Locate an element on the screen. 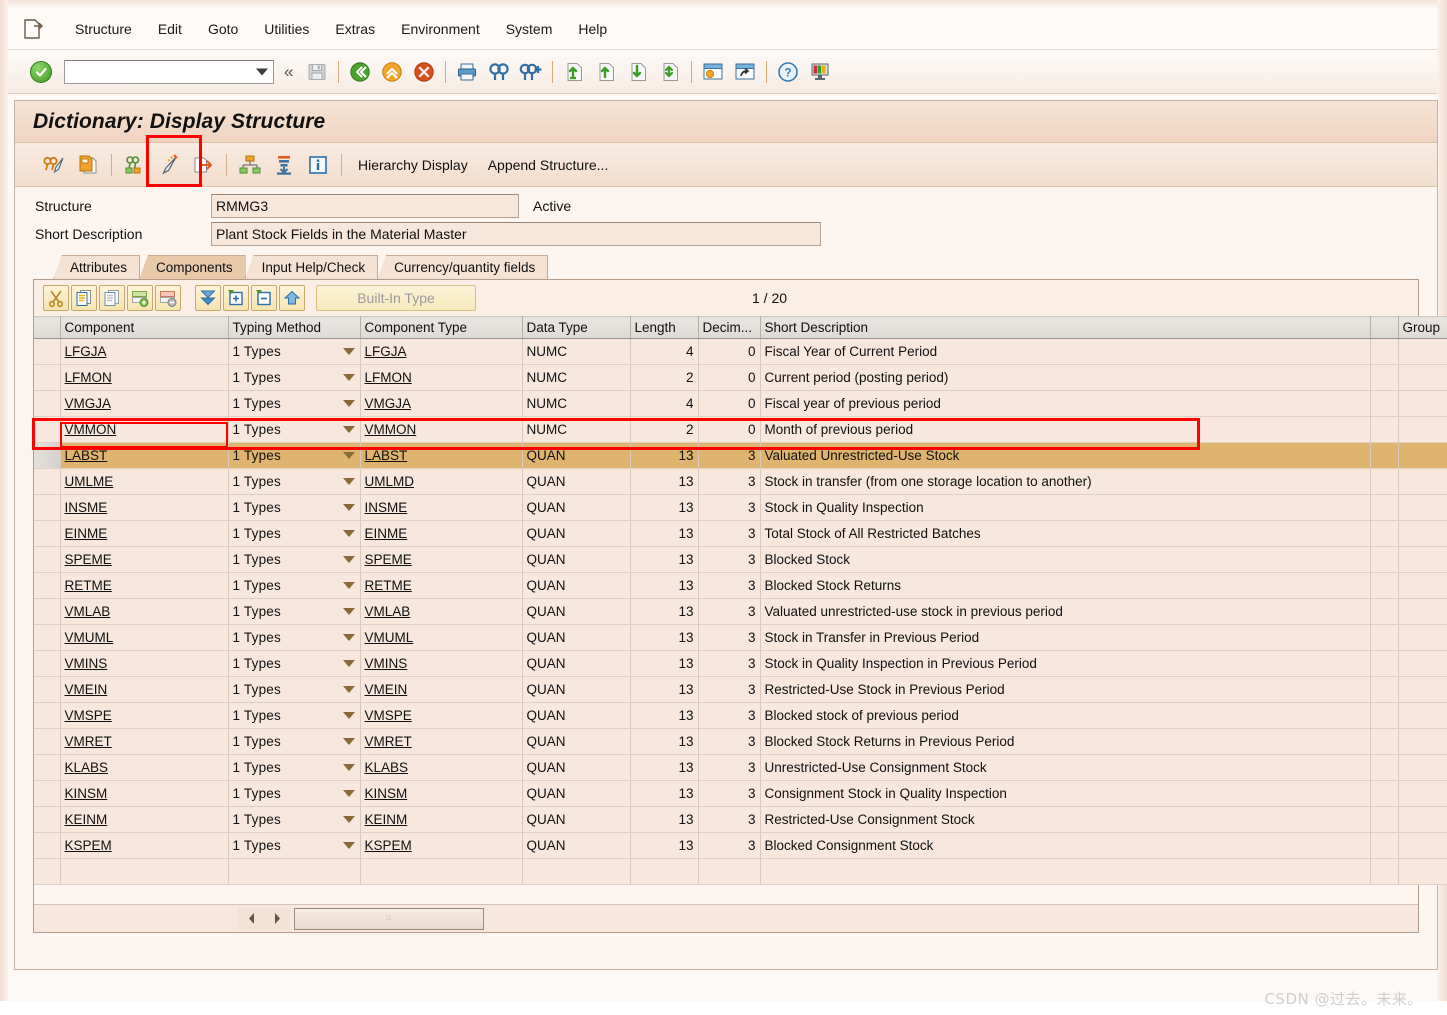 This screenshot has height=1015, width=1447. back-icon is located at coordinates (360, 72).